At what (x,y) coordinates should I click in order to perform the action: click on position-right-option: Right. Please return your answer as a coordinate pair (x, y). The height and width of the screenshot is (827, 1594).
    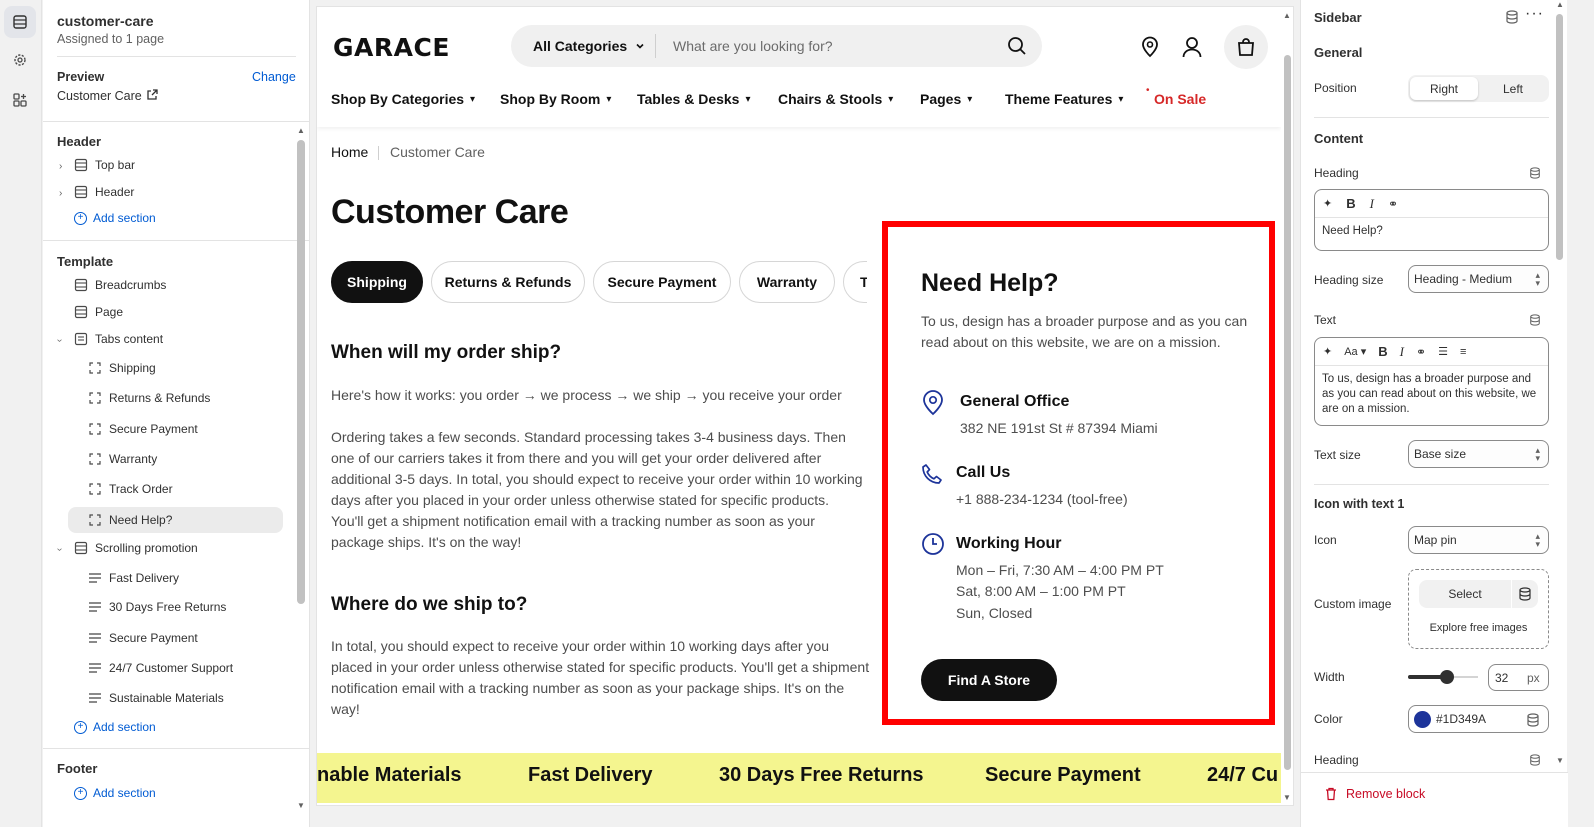
    Looking at the image, I should click on (1444, 88).